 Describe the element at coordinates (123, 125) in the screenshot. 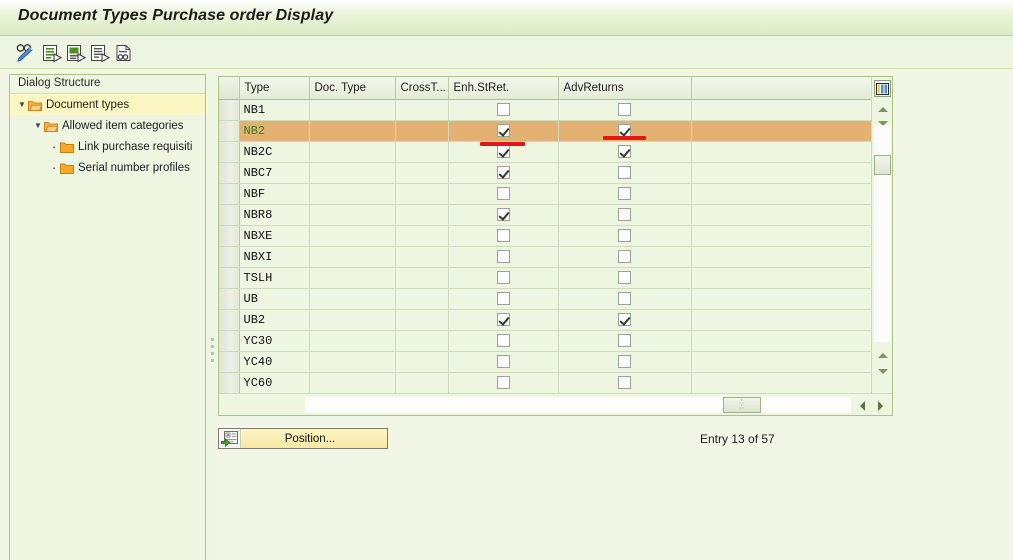

I see `tree-item-label: Allowed item categories` at that location.